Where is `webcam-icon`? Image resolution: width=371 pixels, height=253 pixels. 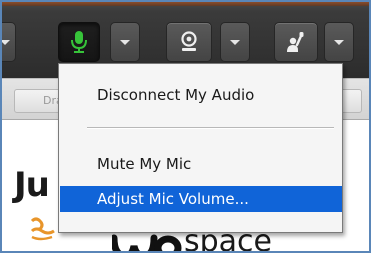 webcam-icon is located at coordinates (189, 41).